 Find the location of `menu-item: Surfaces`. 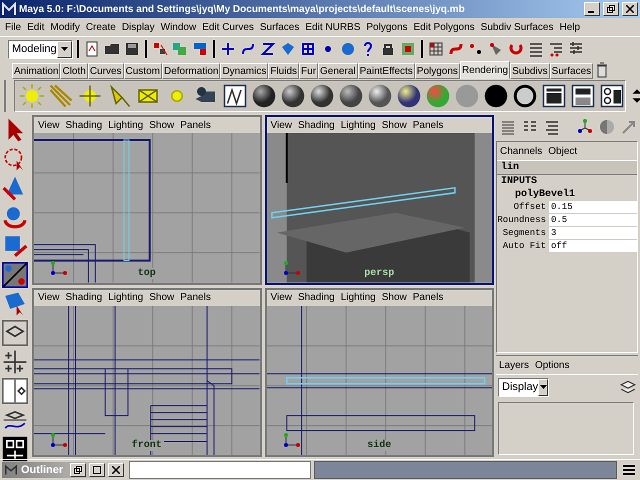

menu-item: Surfaces is located at coordinates (279, 27).